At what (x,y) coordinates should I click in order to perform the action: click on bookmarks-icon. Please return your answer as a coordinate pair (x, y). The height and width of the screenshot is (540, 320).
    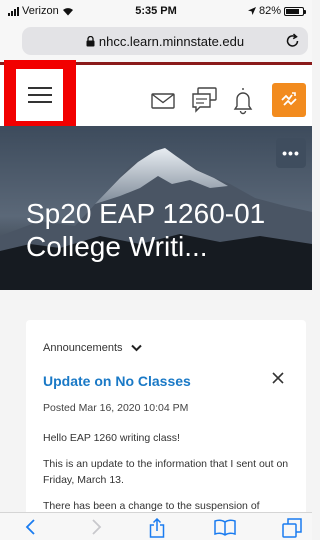
    Looking at the image, I should click on (225, 527).